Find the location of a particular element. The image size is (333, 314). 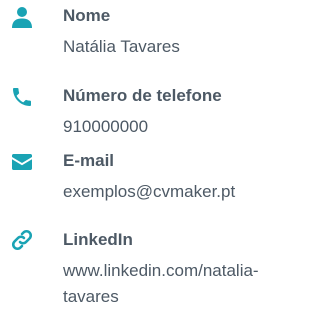

phone-value: 910000000 is located at coordinates (106, 126).